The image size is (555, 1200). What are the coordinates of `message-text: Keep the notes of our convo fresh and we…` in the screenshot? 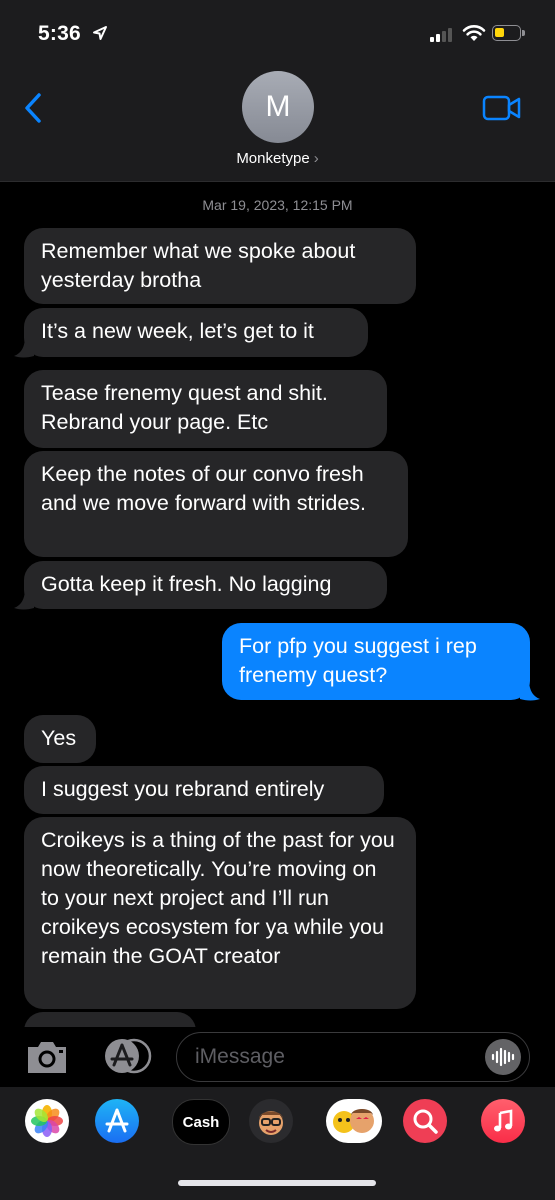 It's located at (204, 488).